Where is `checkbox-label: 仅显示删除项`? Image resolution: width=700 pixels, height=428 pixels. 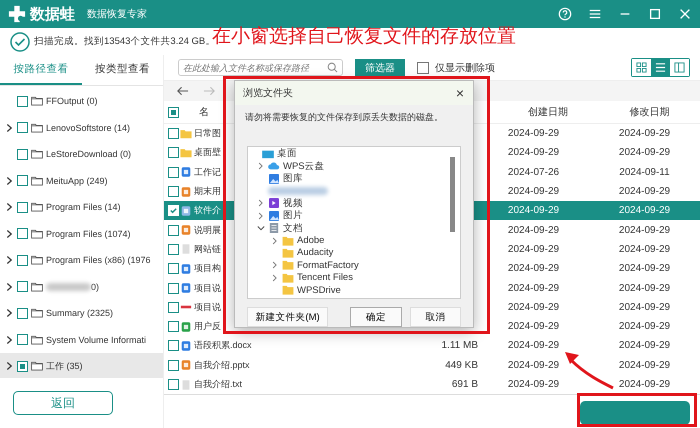 checkbox-label: 仅显示删除项 is located at coordinates (465, 67).